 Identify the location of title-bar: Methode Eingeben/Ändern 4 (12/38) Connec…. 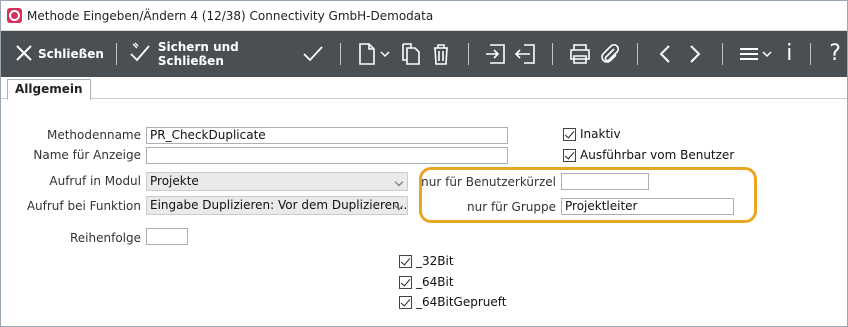
(424, 16).